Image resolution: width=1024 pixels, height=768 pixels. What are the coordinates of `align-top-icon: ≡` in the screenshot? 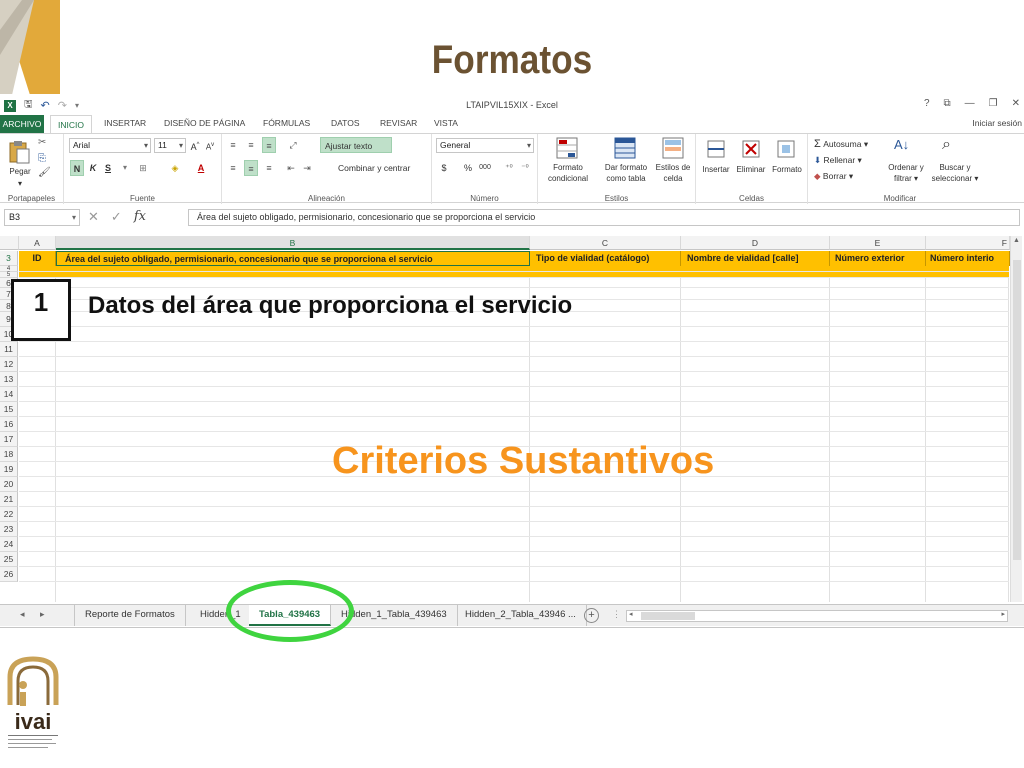 It's located at (233, 145).